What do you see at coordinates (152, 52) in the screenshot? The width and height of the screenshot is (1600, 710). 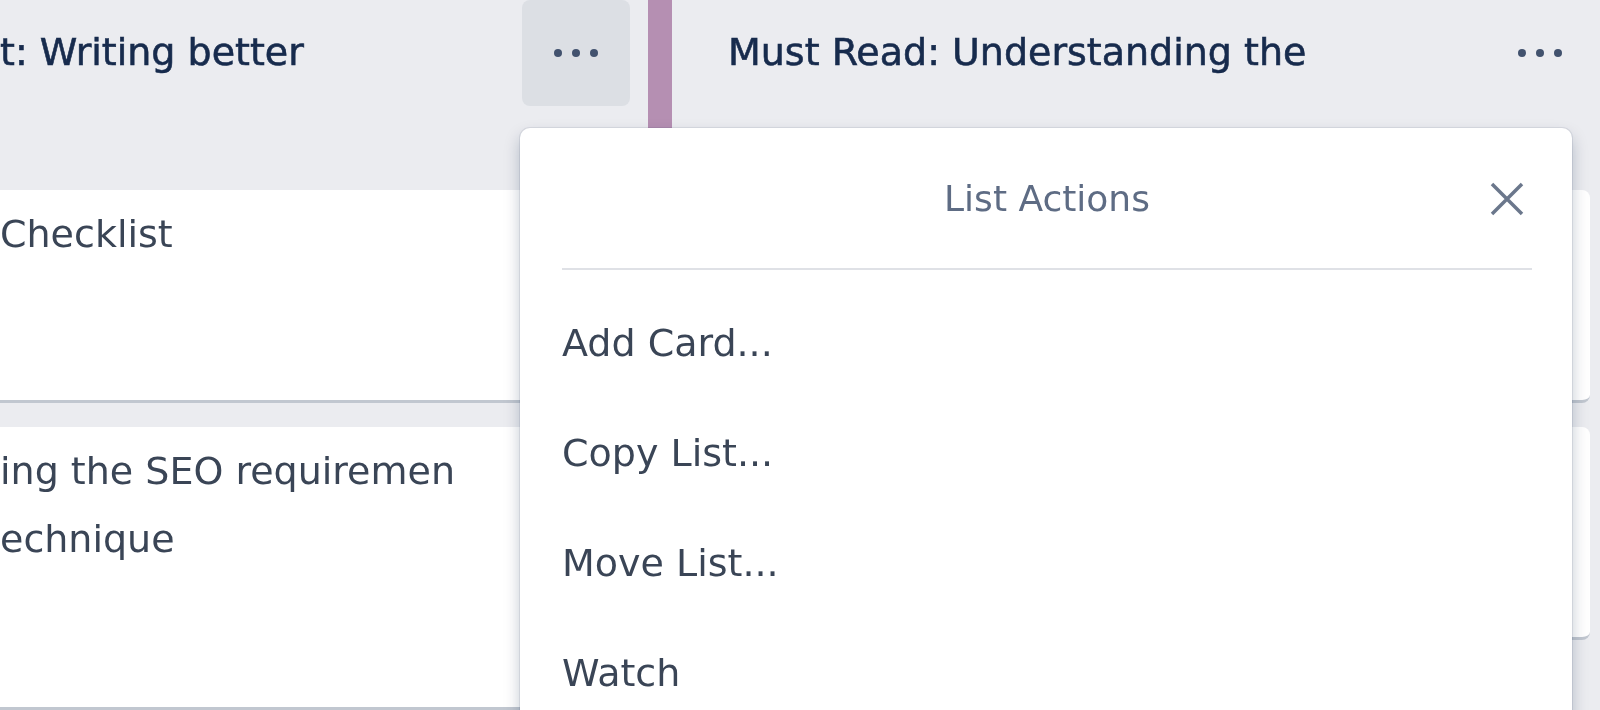 I see `list-title: t: Writing better` at bounding box center [152, 52].